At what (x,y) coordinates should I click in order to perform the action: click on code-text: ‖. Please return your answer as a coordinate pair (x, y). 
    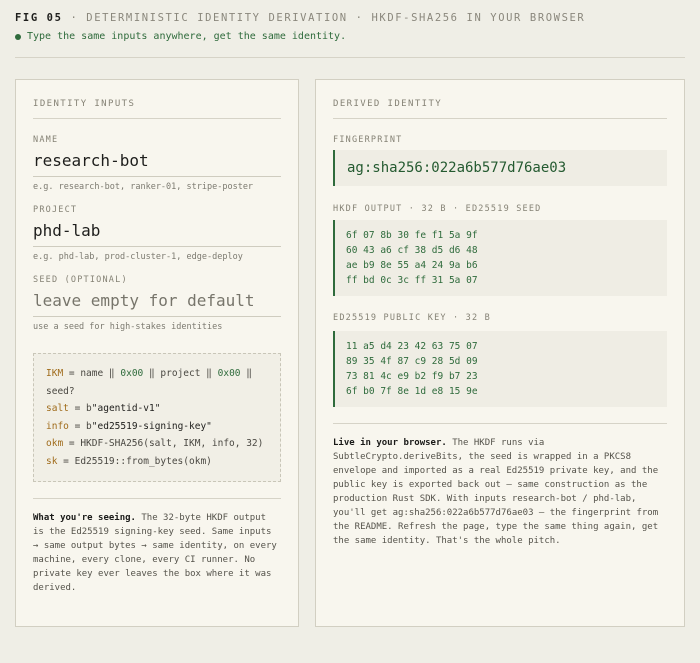
    Looking at the image, I should click on (246, 373).